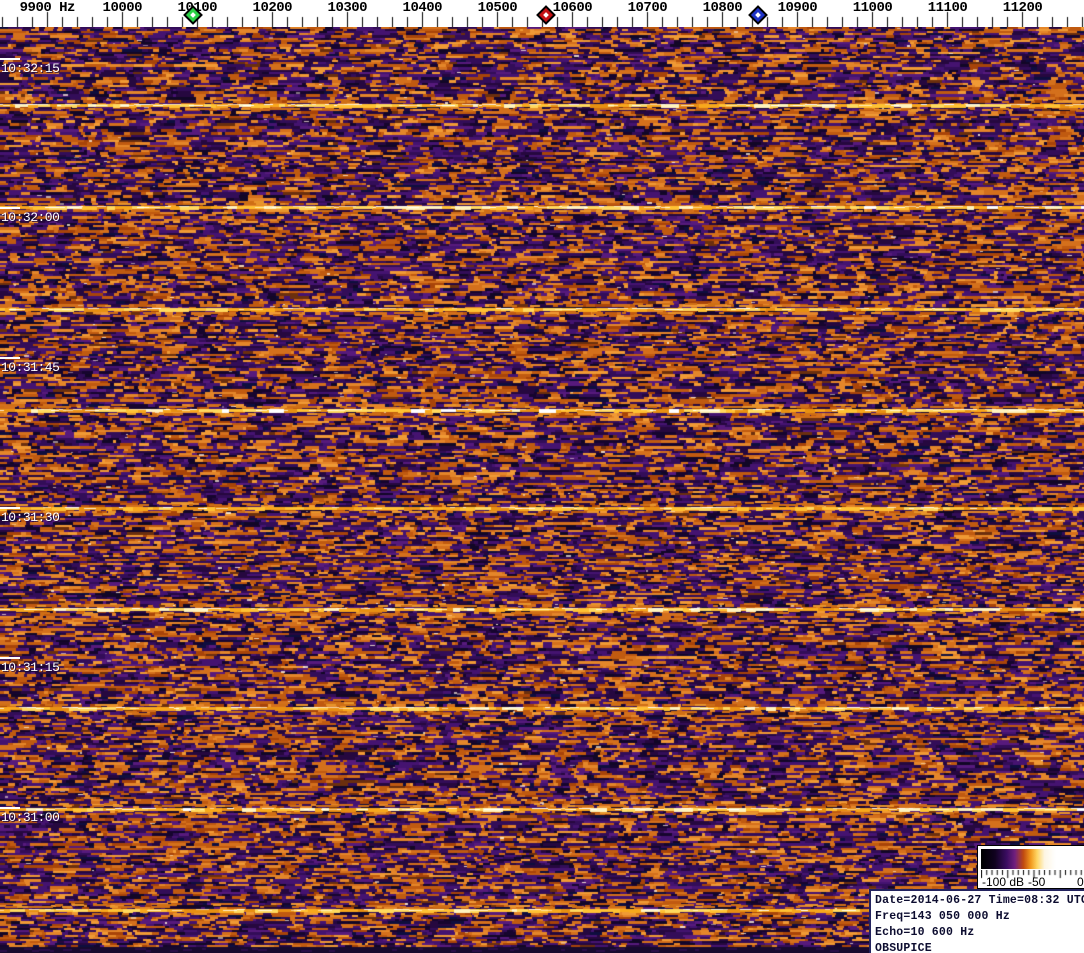 The height and width of the screenshot is (953, 1084). I want to click on freq-tick-label: 9900 Hz, so click(47, 8).